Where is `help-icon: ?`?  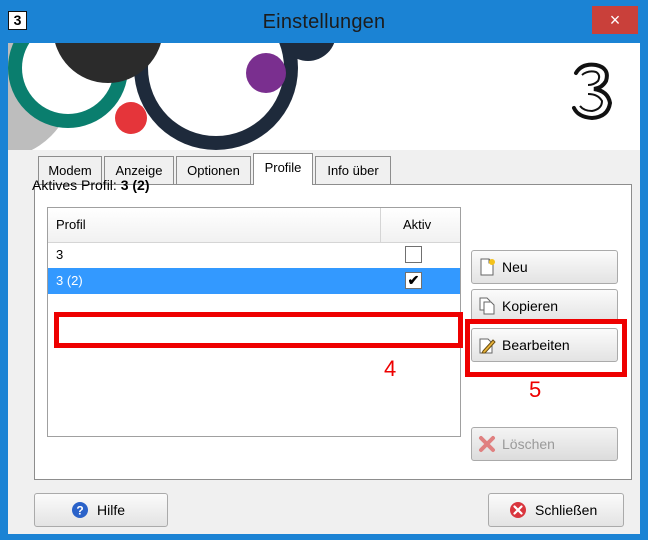
help-icon: ? is located at coordinates (80, 510).